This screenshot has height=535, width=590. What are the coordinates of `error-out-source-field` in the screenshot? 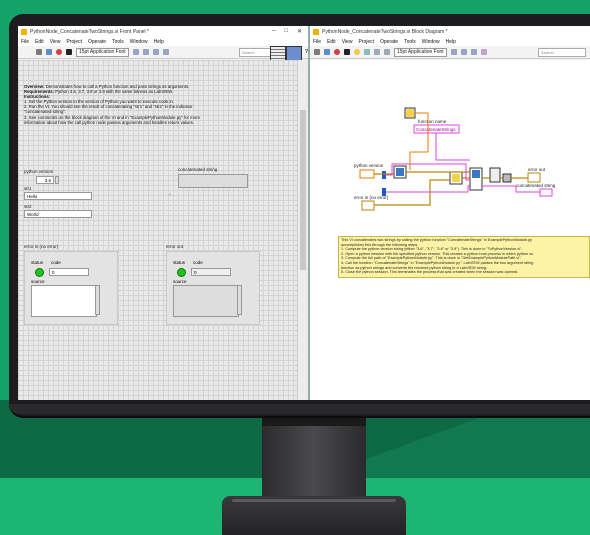 It's located at (206, 301).